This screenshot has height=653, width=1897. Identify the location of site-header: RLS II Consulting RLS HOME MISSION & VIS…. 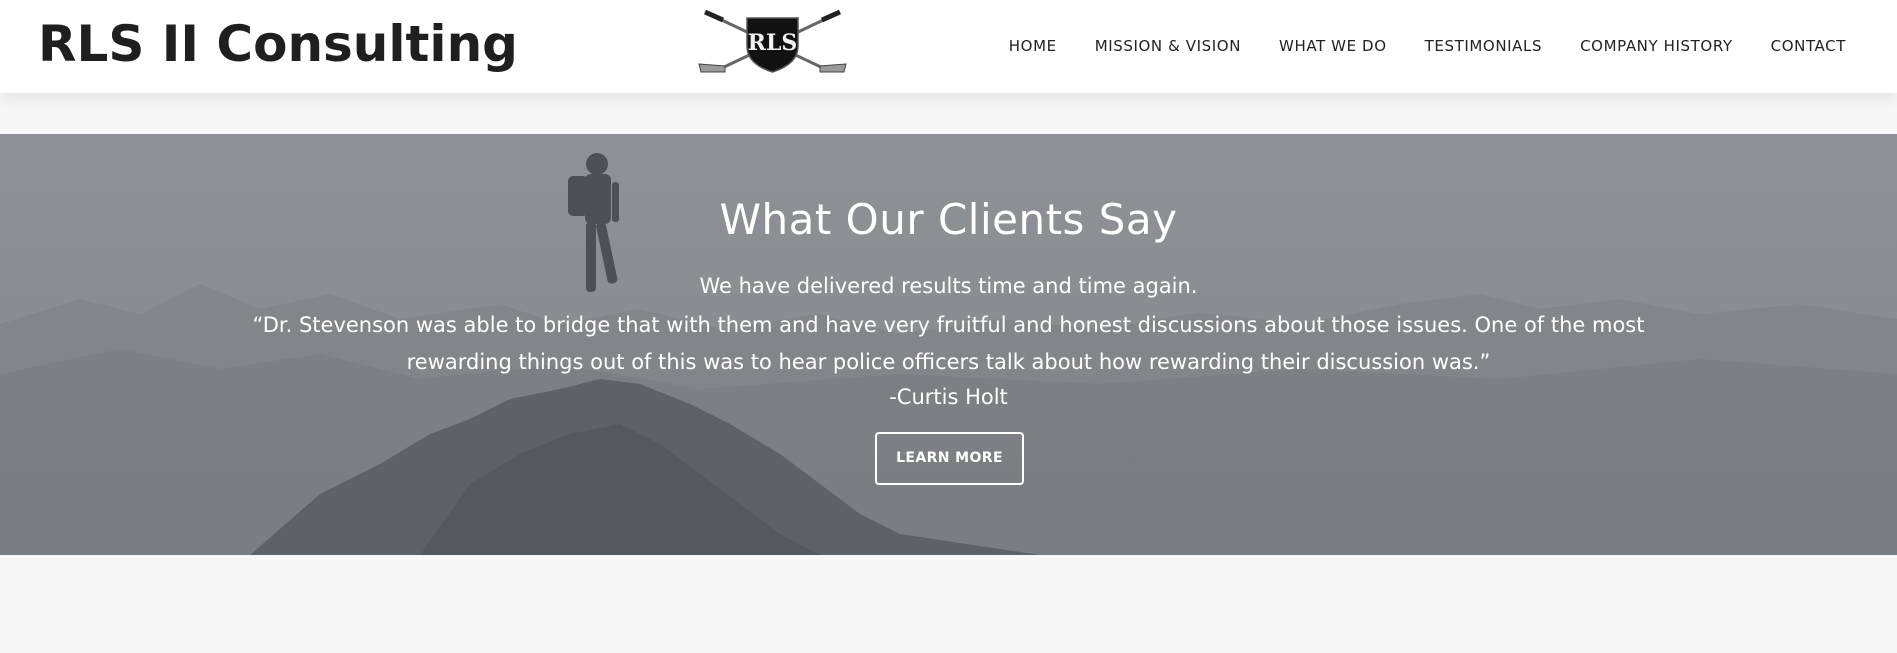
(948, 46).